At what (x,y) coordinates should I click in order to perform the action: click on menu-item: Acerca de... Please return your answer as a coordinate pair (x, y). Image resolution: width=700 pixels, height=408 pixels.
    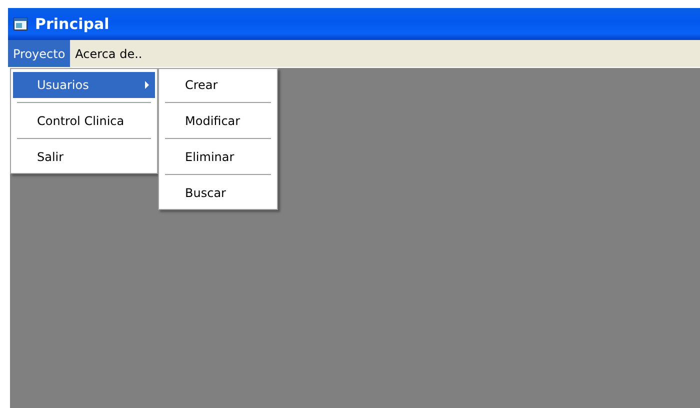
    Looking at the image, I should click on (109, 53).